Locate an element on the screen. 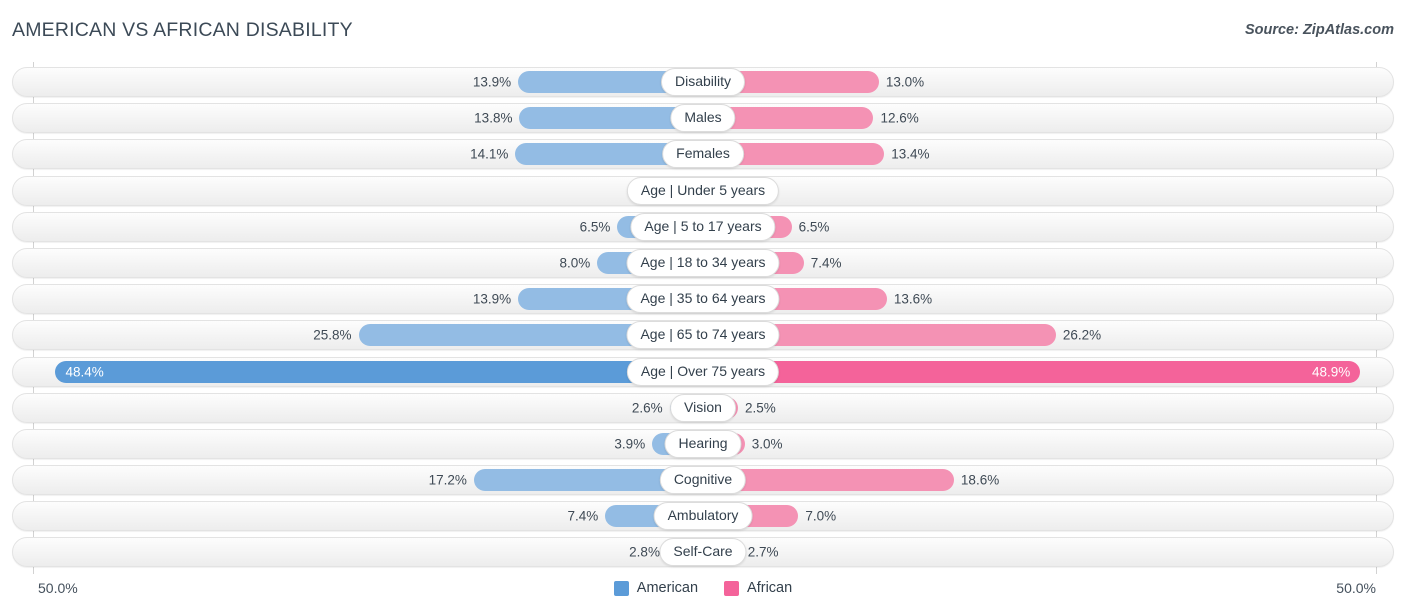 Image resolution: width=1406 pixels, height=612 pixels. bar-value-african: 2.5% is located at coordinates (760, 408).